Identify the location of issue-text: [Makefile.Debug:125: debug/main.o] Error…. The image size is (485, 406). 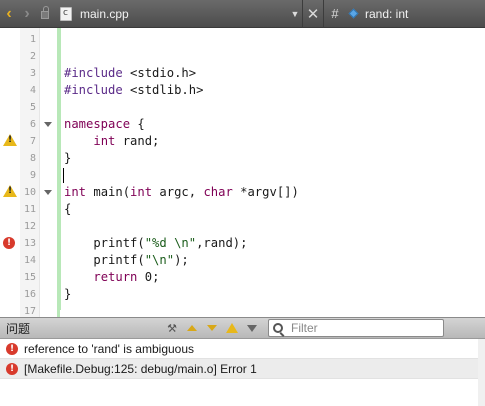
(140, 368).